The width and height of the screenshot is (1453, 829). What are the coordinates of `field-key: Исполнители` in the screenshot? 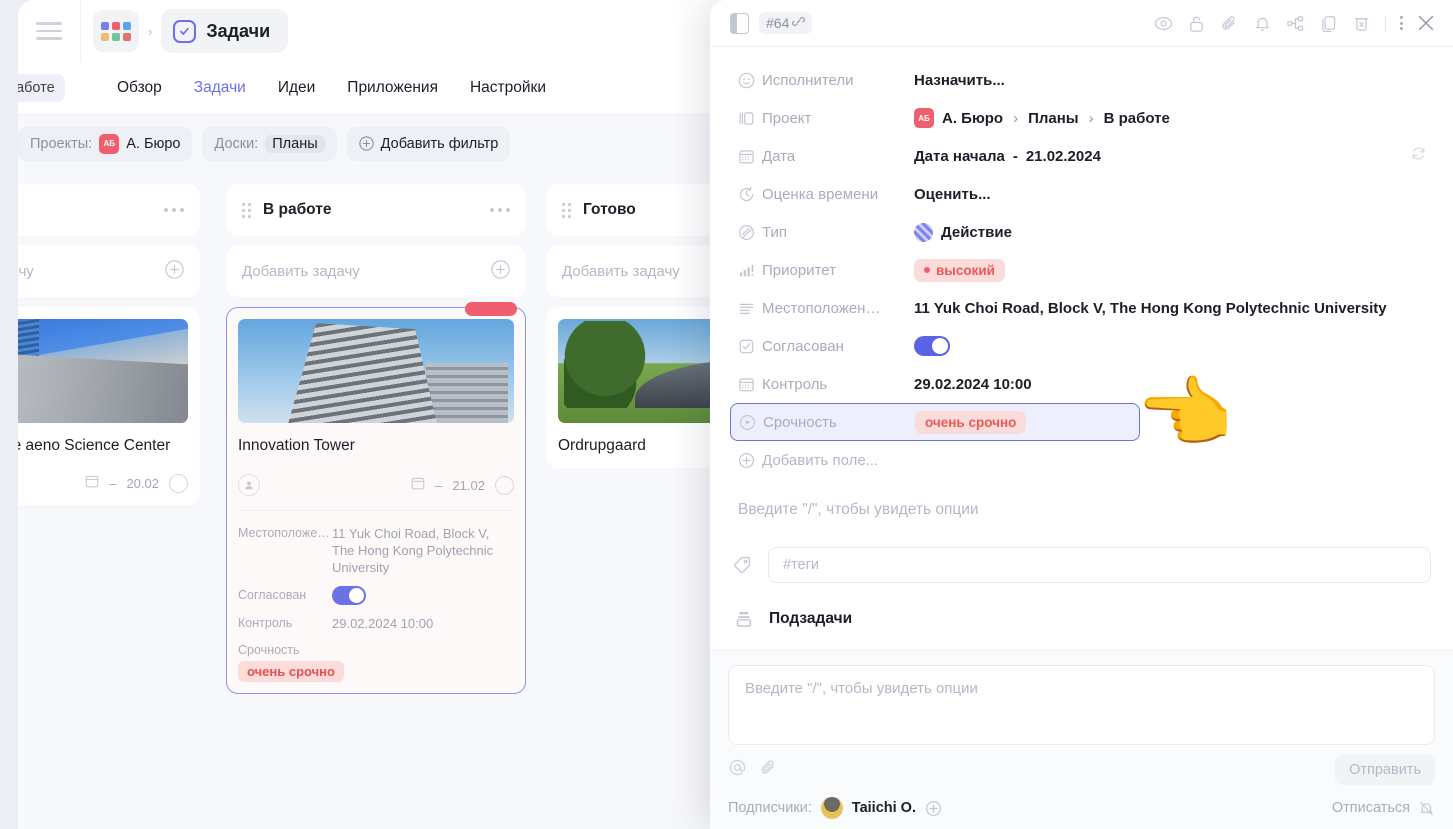 It's located at (808, 80).